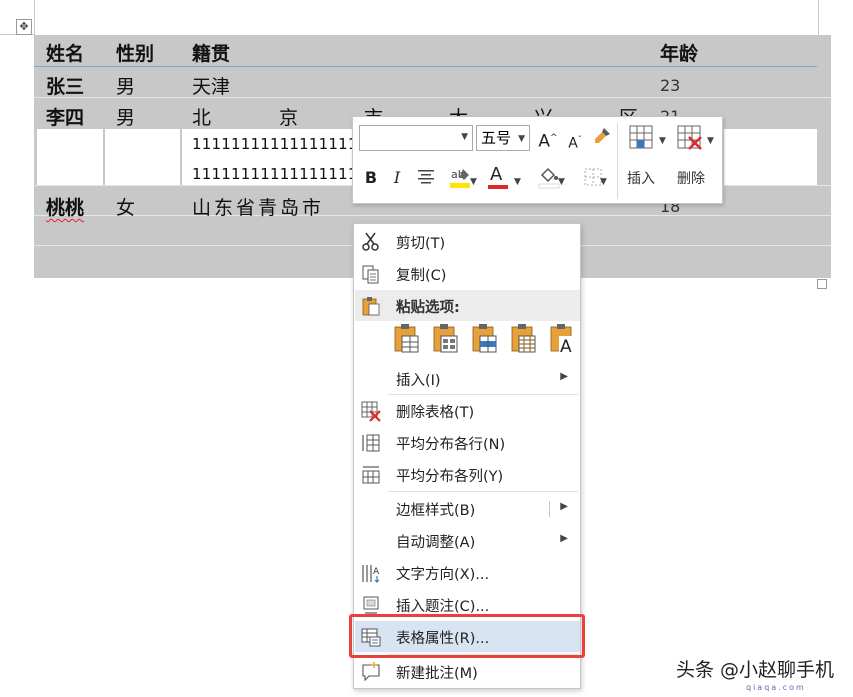 The width and height of the screenshot is (853, 697). Describe the element at coordinates (397, 178) in the screenshot. I see `italic-button: I` at that location.